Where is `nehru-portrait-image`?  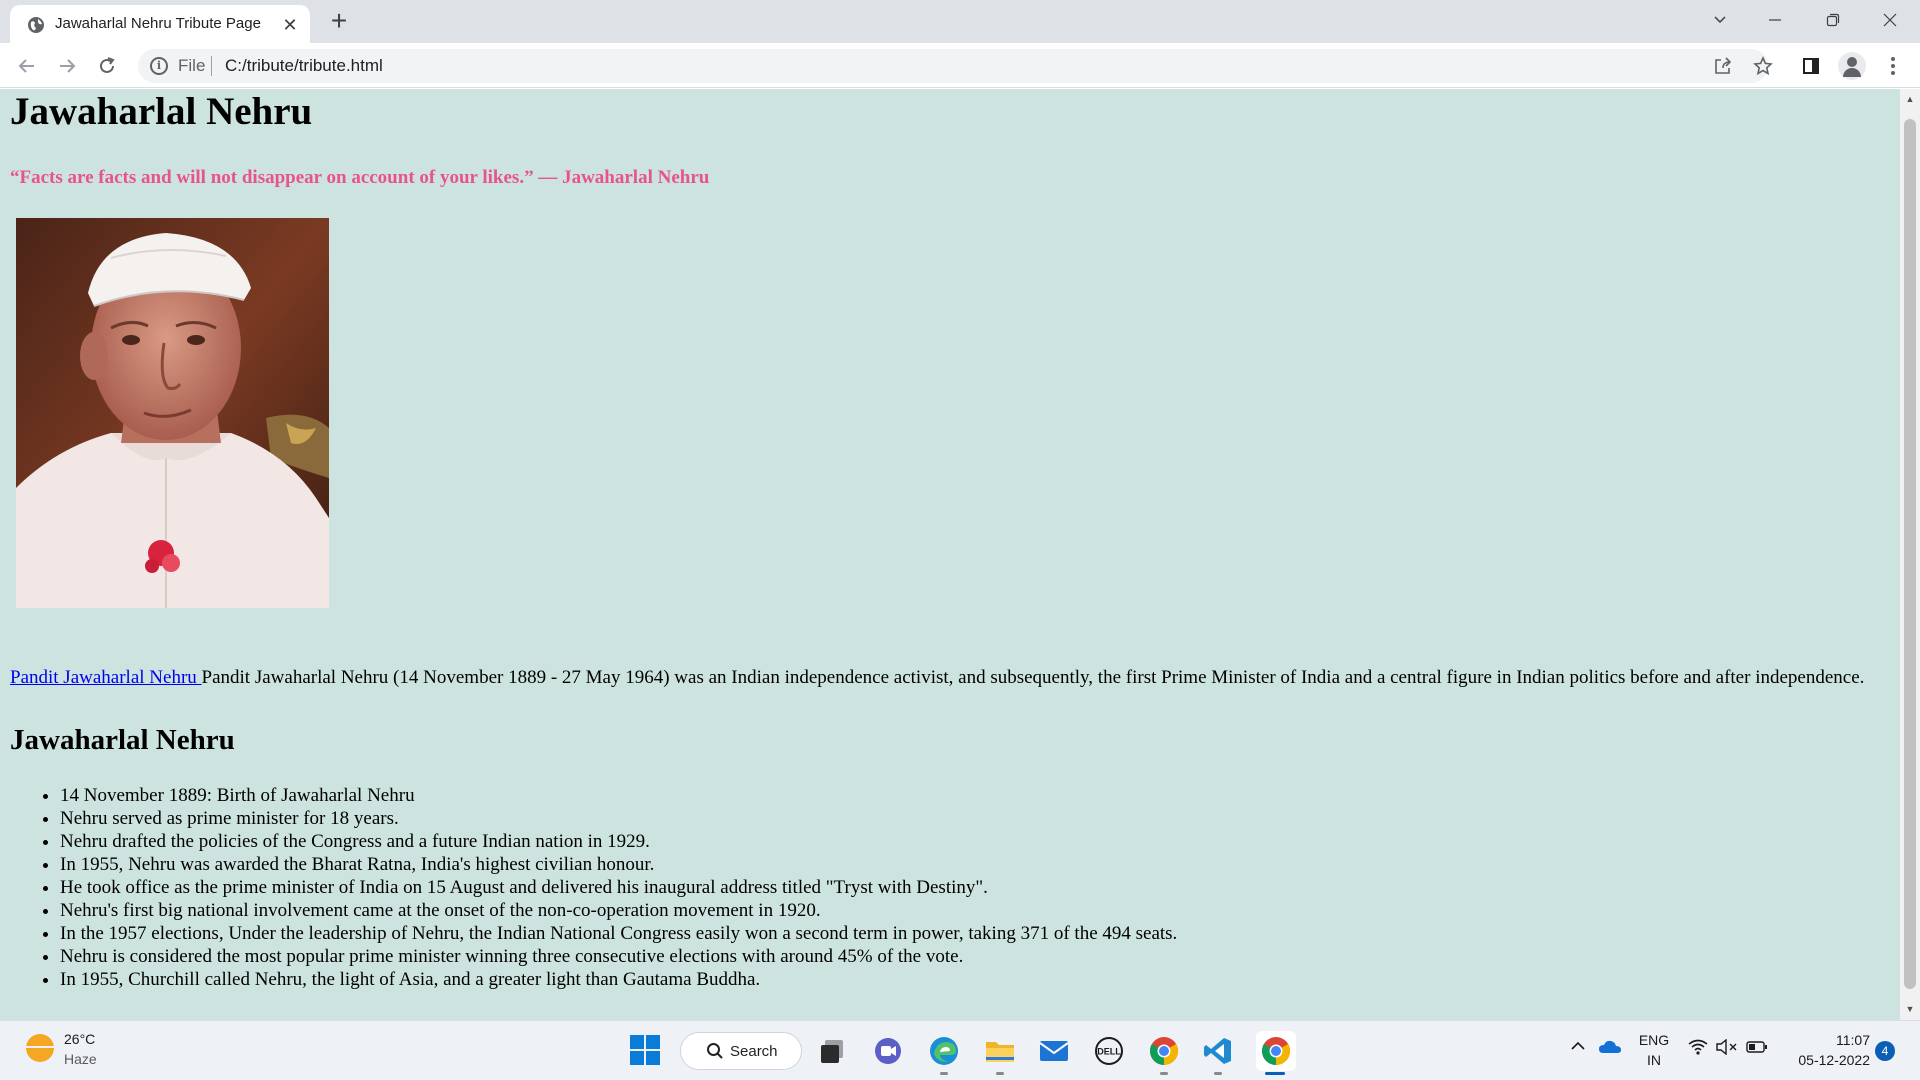 nehru-portrait-image is located at coordinates (172, 413).